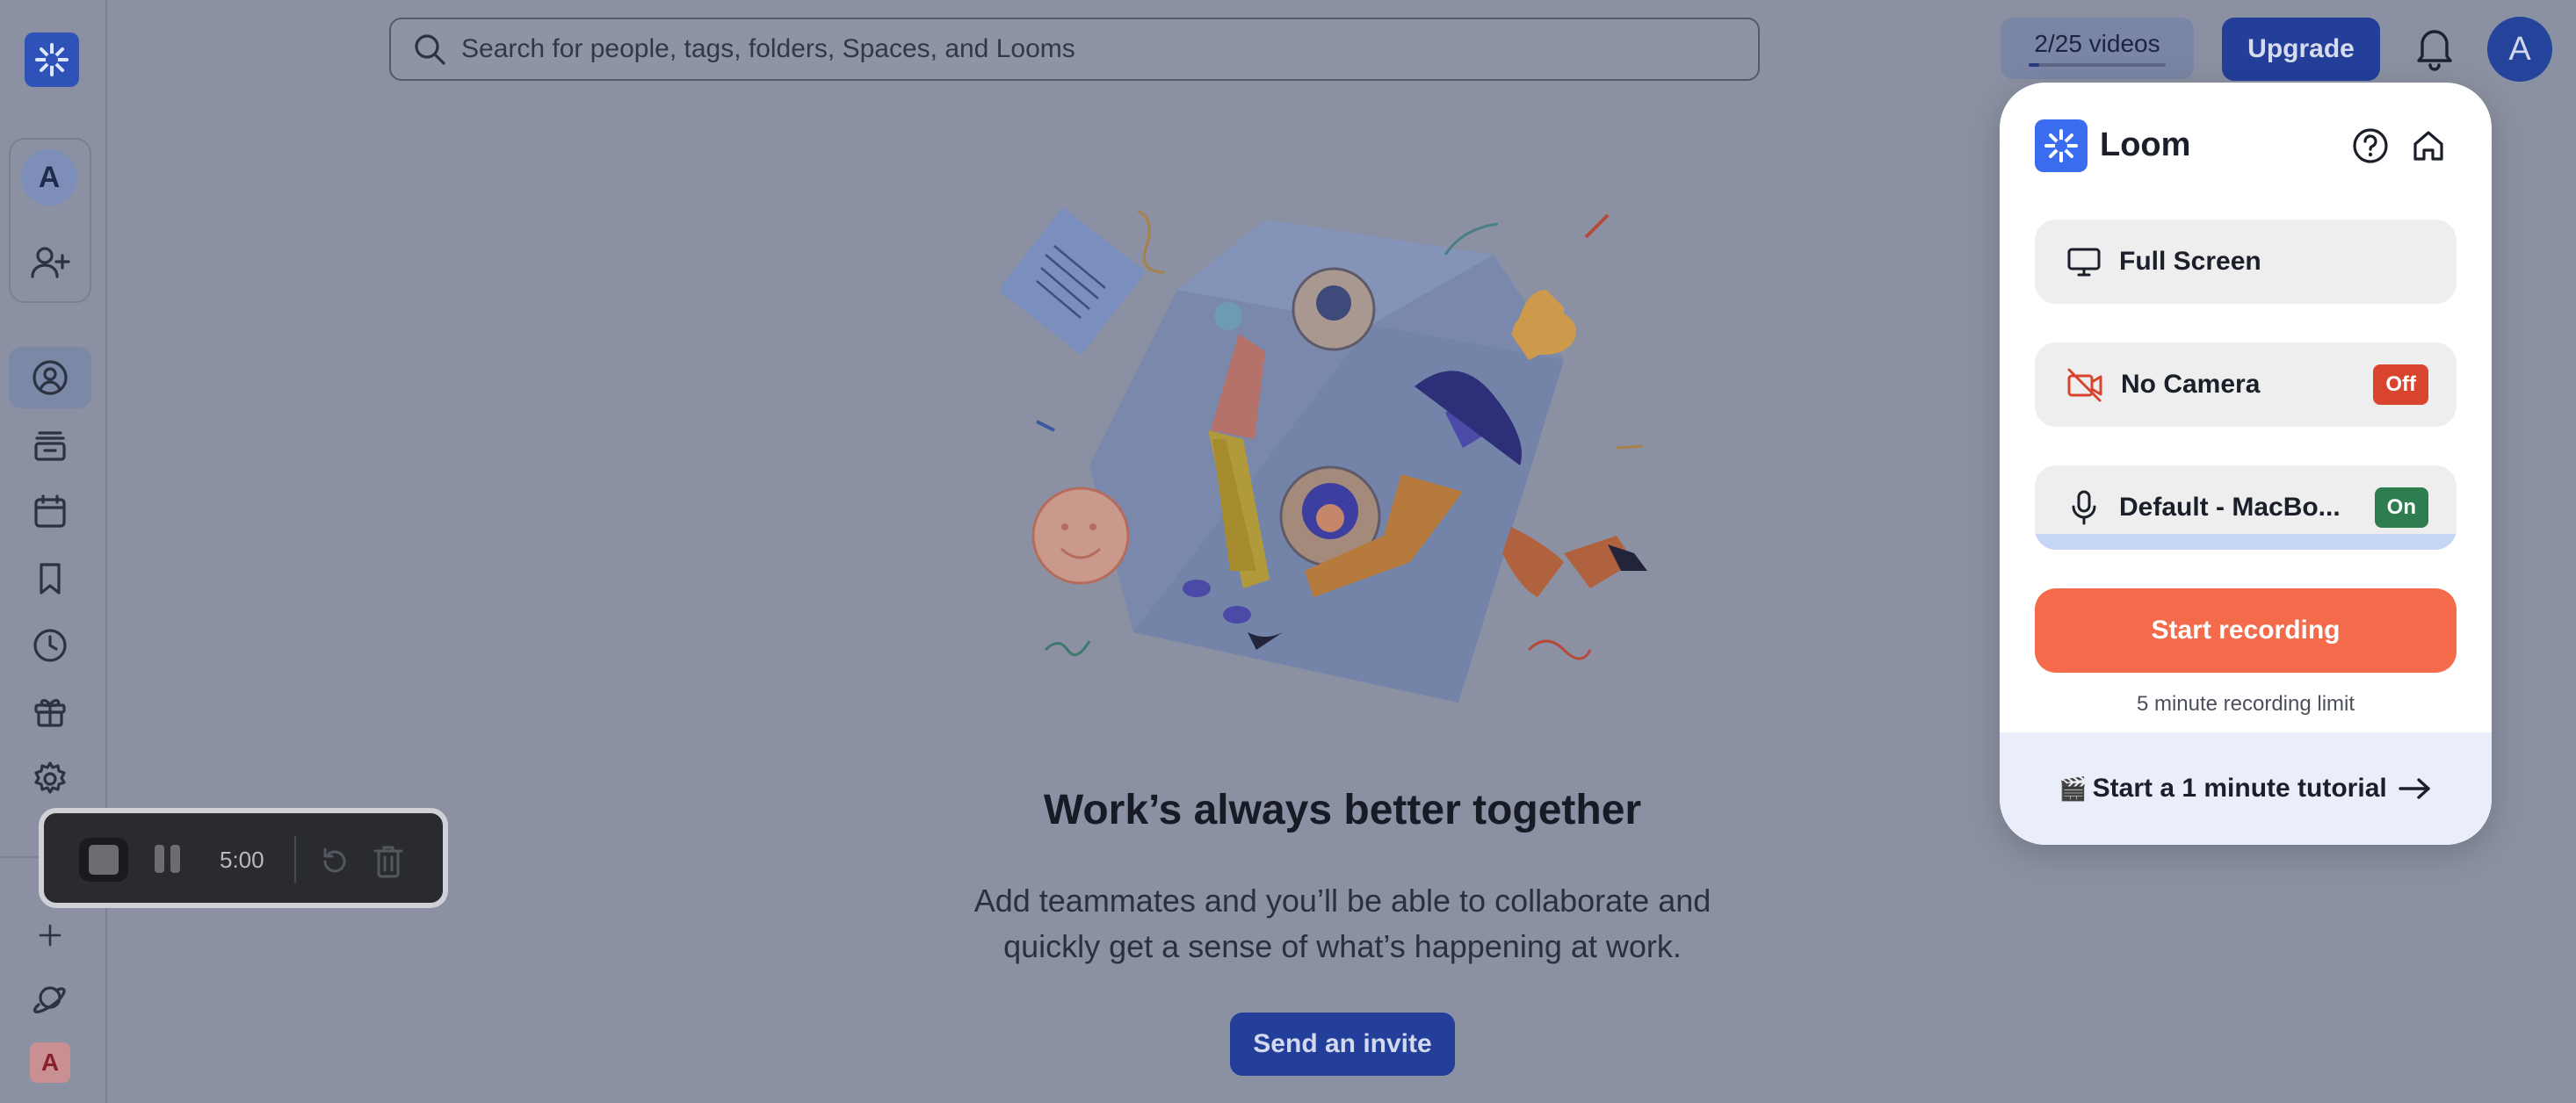  What do you see at coordinates (50, 1062) in the screenshot?
I see `workspace-avatar: A` at bounding box center [50, 1062].